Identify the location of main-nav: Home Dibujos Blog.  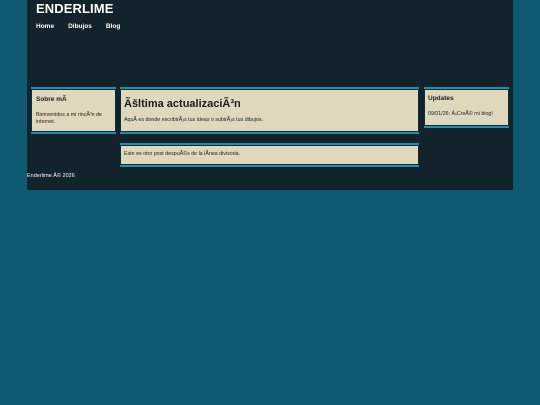
(78, 26).